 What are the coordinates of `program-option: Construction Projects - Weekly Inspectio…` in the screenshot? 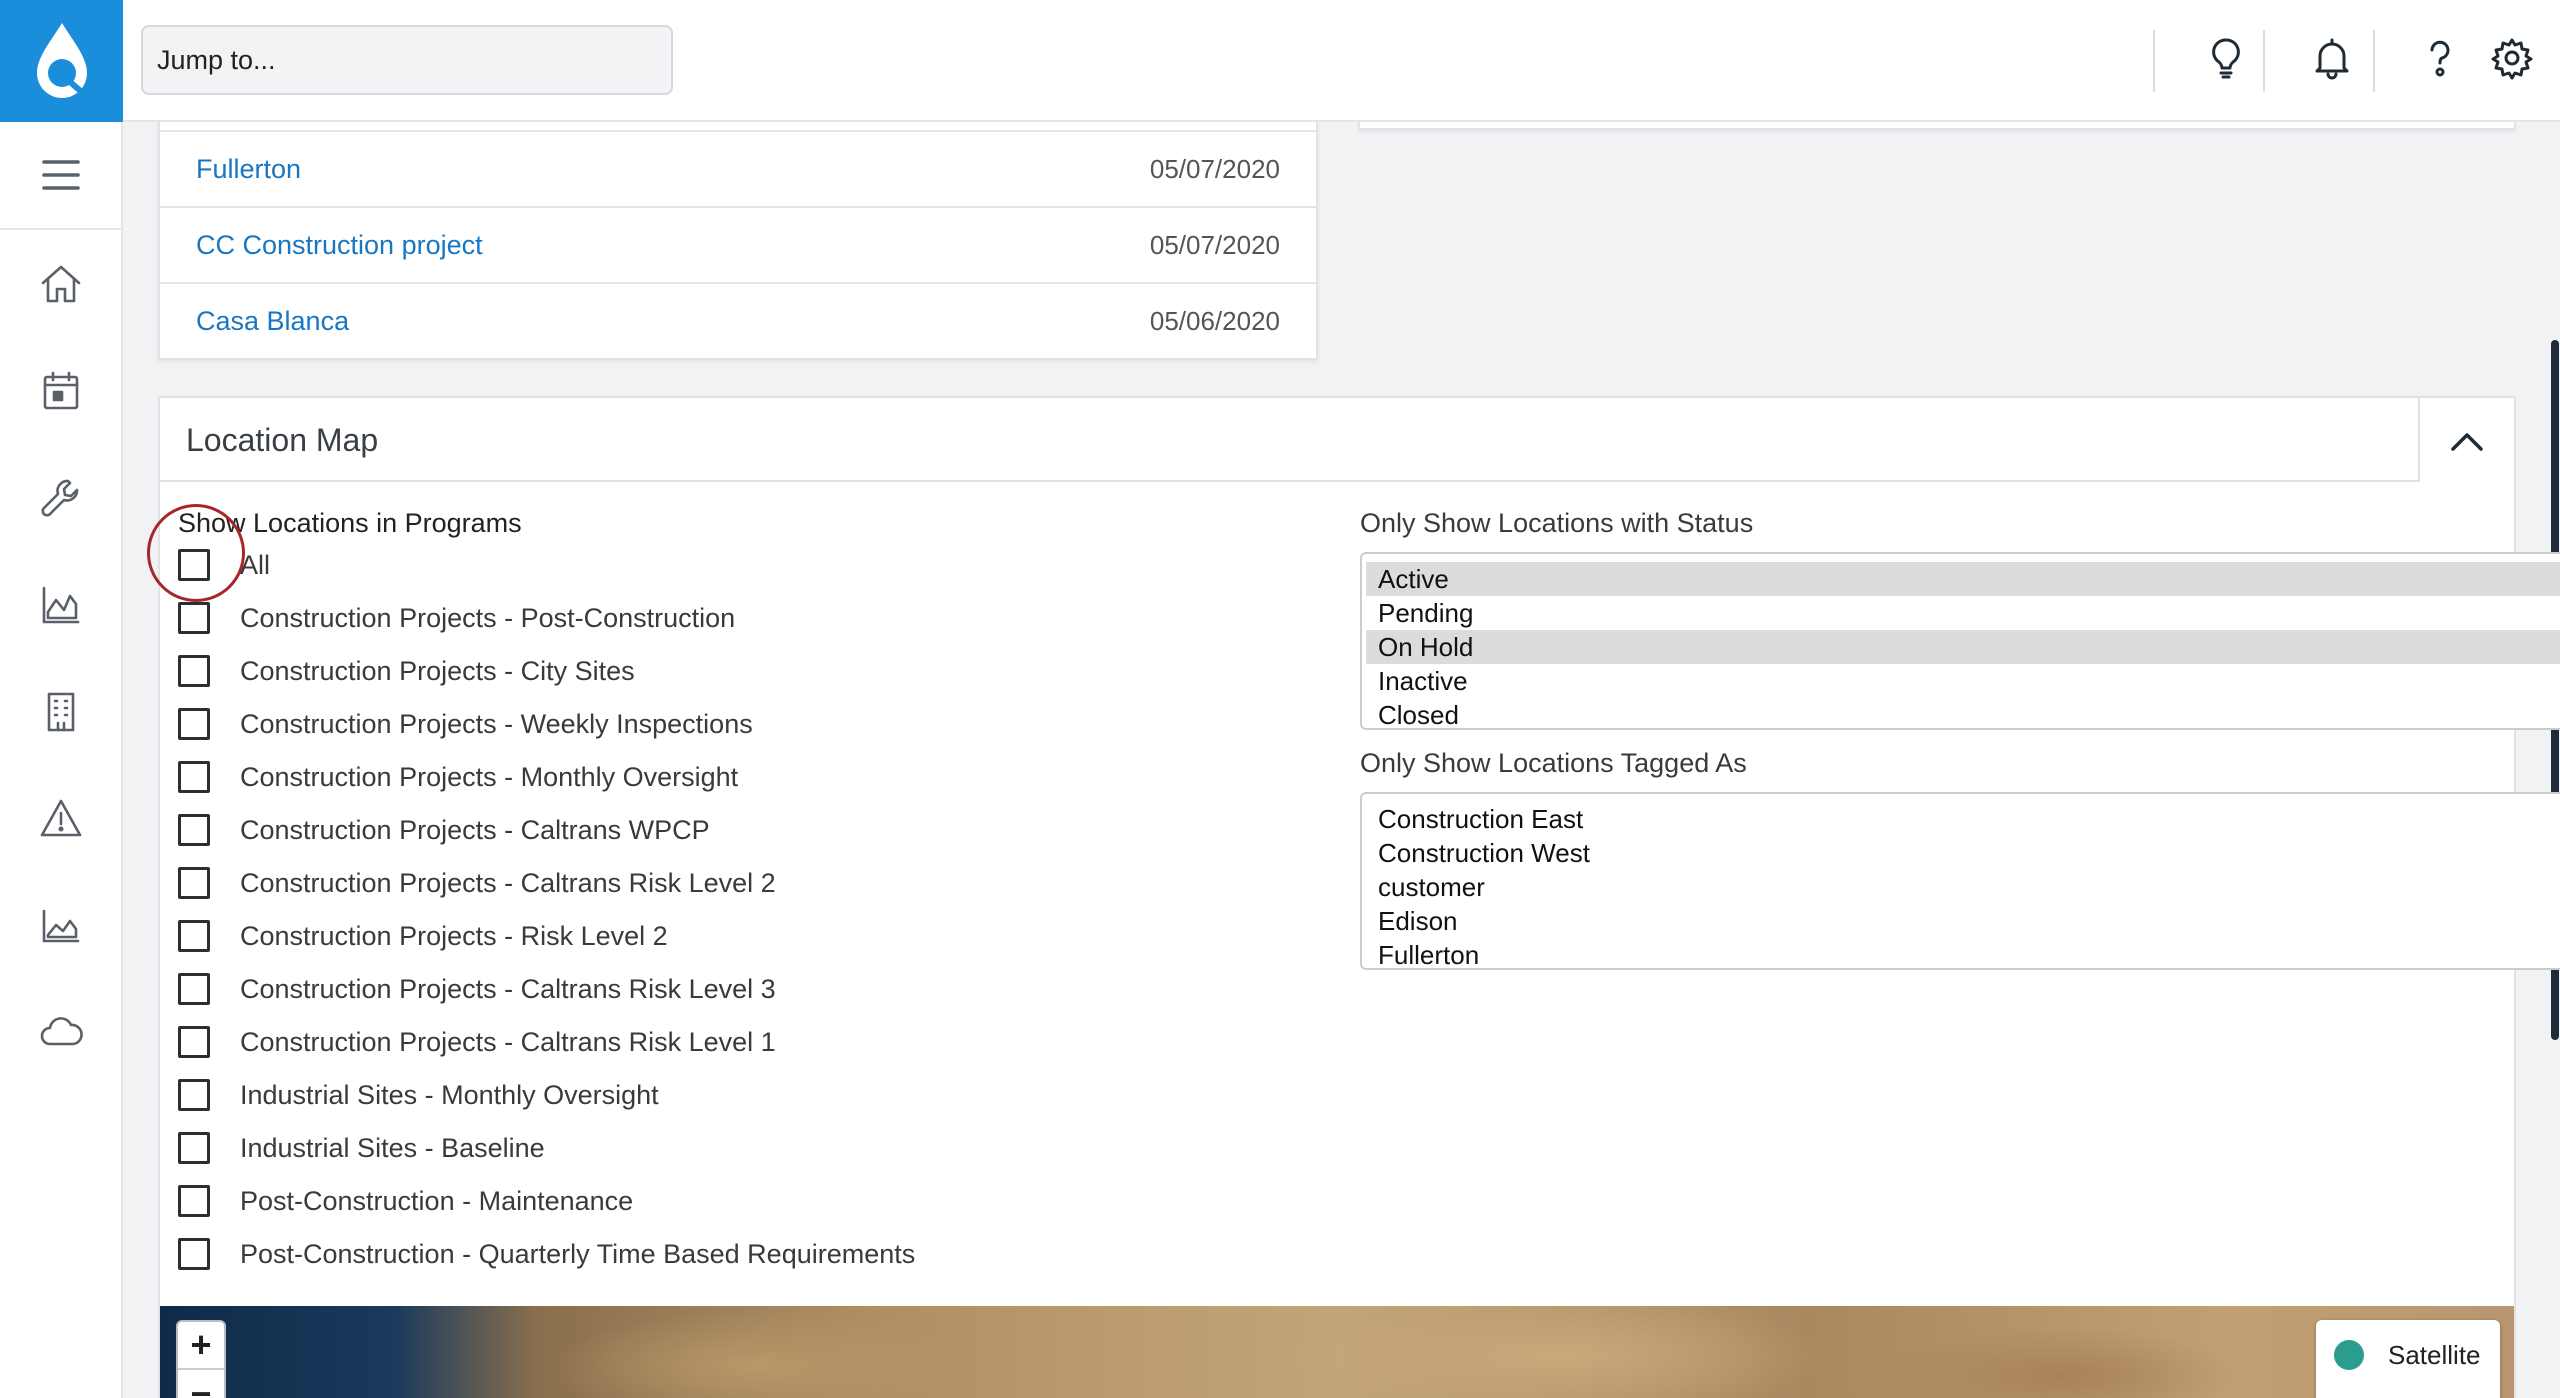 It's located at (465, 724).